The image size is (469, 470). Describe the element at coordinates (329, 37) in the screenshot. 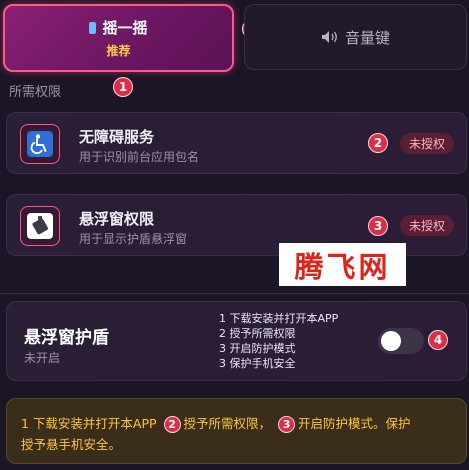

I see `speaker-icon` at that location.